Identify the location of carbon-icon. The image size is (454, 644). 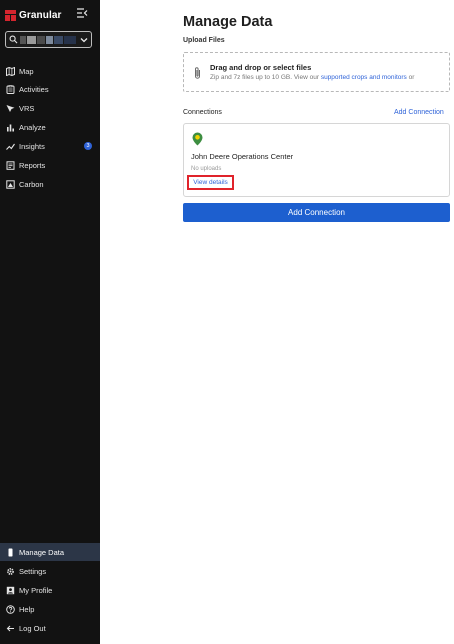
(10, 184).